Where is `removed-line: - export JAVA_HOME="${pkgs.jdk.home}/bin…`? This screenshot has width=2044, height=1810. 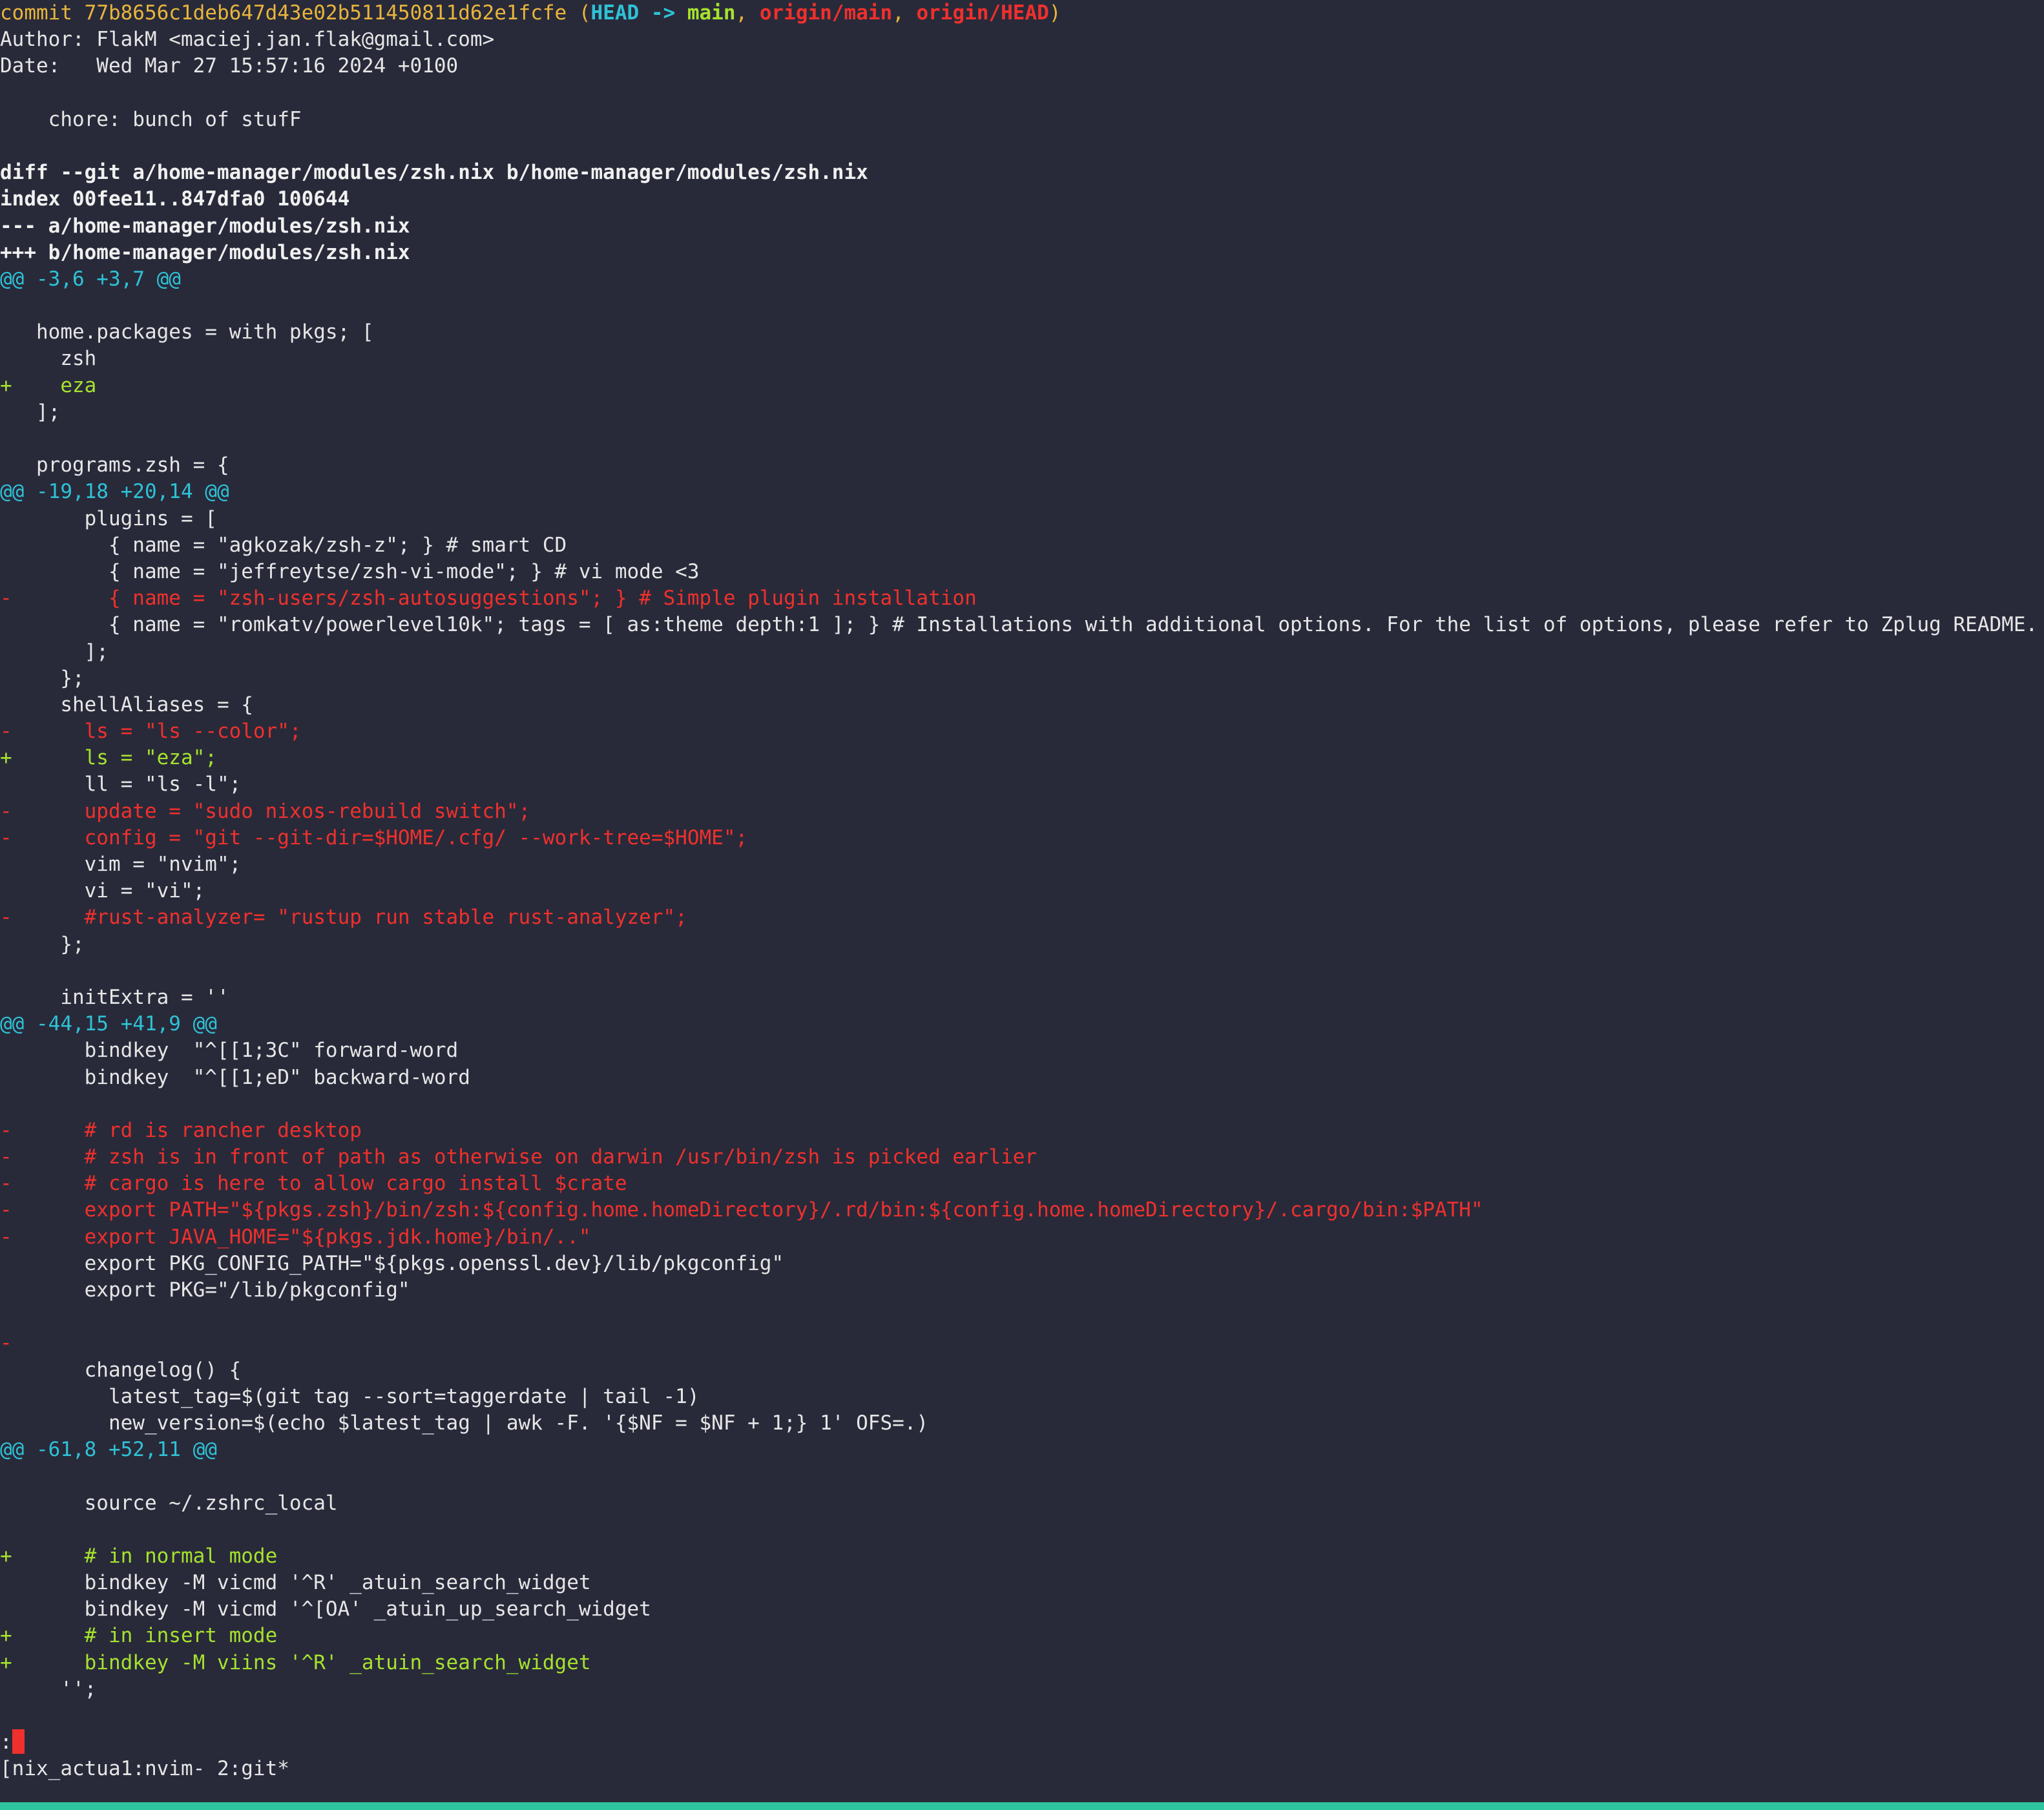 removed-line: - export JAVA_HOME="${pkgs.jdk.home}/bin… is located at coordinates (295, 1237).